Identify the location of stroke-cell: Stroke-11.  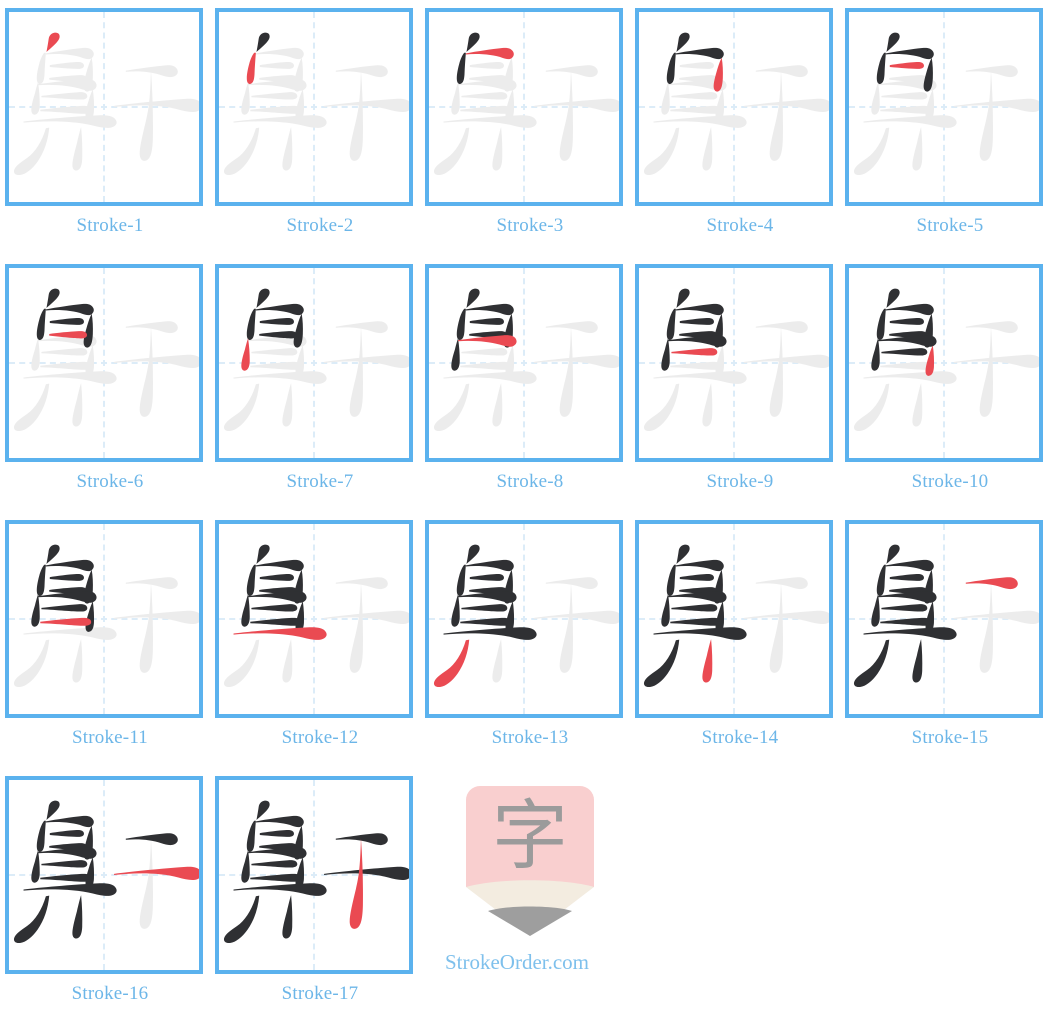
(110, 640).